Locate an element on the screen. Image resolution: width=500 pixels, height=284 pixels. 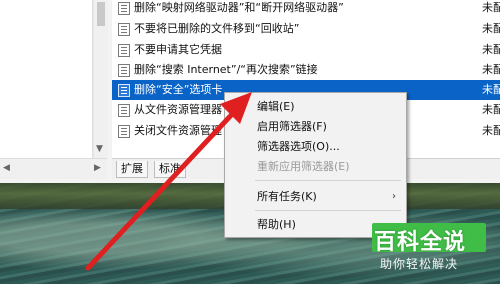
watermark: 百科全说 助你轻松解决 is located at coordinates (429, 249).